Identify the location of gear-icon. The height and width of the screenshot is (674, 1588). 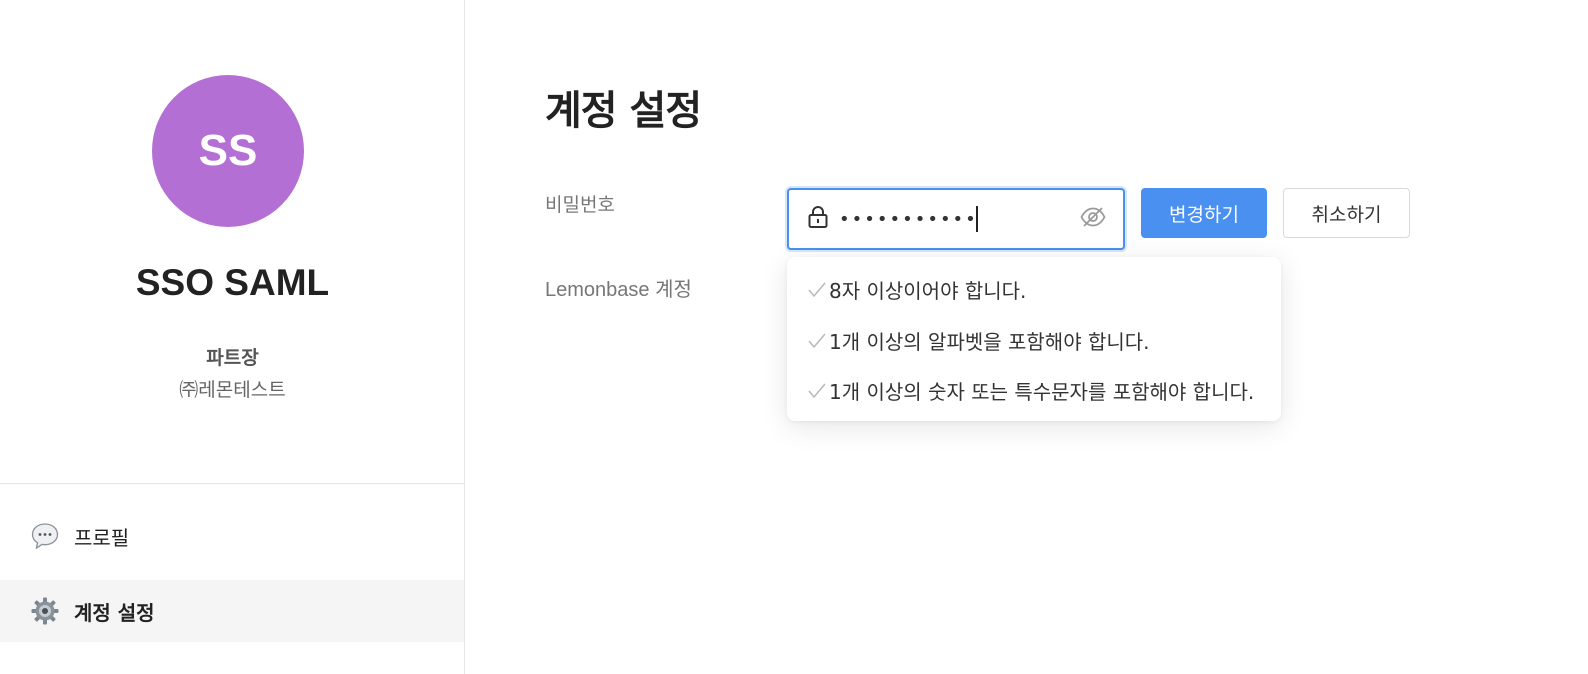
(45, 611).